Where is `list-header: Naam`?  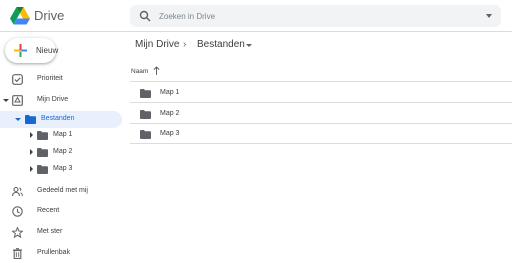 list-header: Naam is located at coordinates (321, 71).